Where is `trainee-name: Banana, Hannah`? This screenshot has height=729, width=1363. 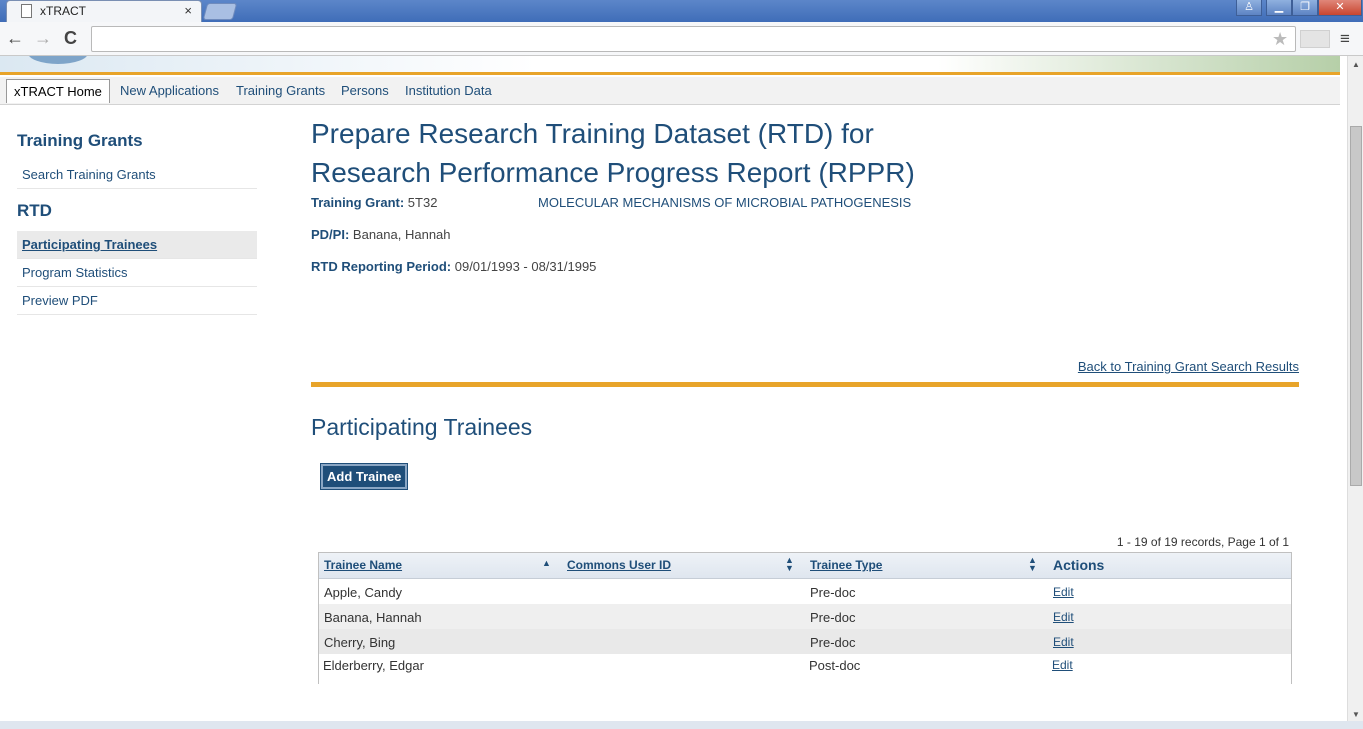
trainee-name: Banana, Hannah is located at coordinates (373, 617).